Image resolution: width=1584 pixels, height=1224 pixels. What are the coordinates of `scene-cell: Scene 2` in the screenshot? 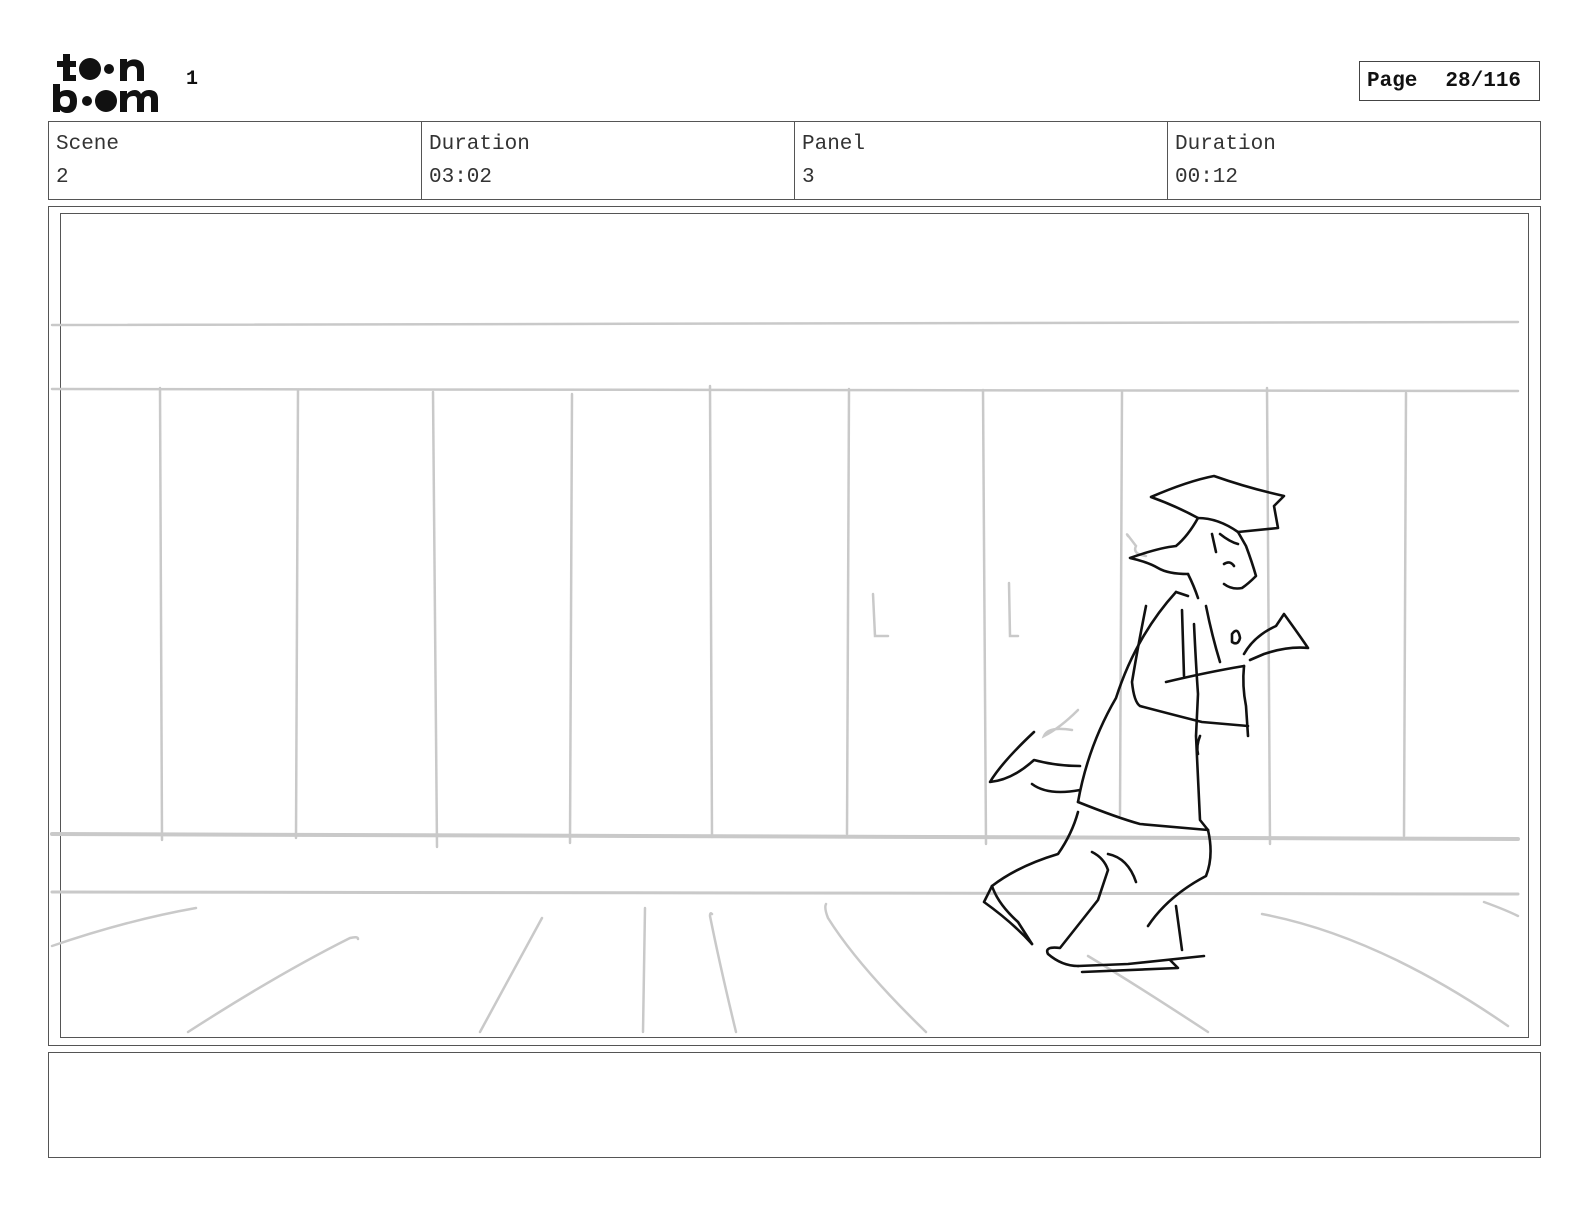 It's located at (235, 160).